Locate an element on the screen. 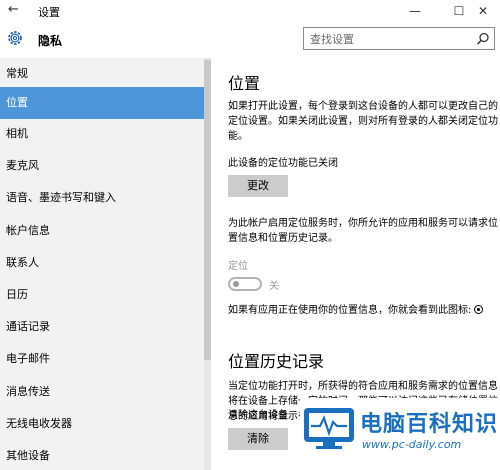 Image resolution: width=500 pixels, height=470 pixels. toggle-knob is located at coordinates (236, 284).